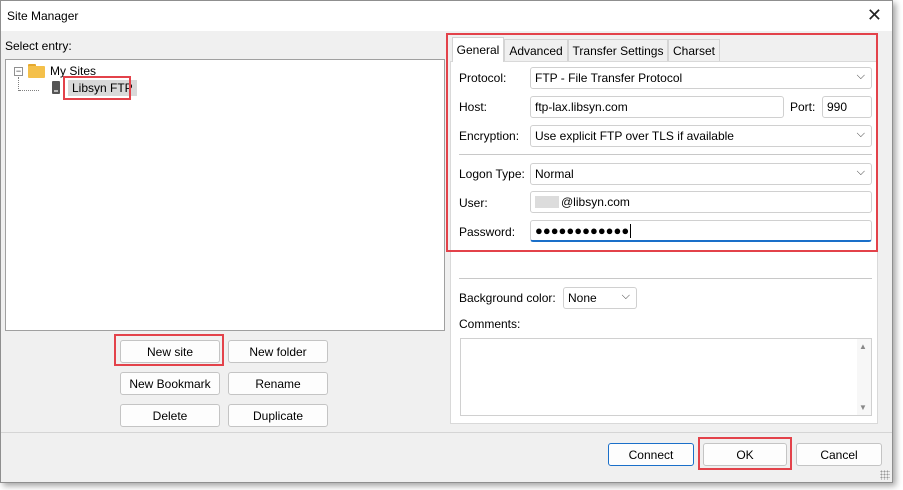  I want to click on highlight-ok, so click(745, 453).